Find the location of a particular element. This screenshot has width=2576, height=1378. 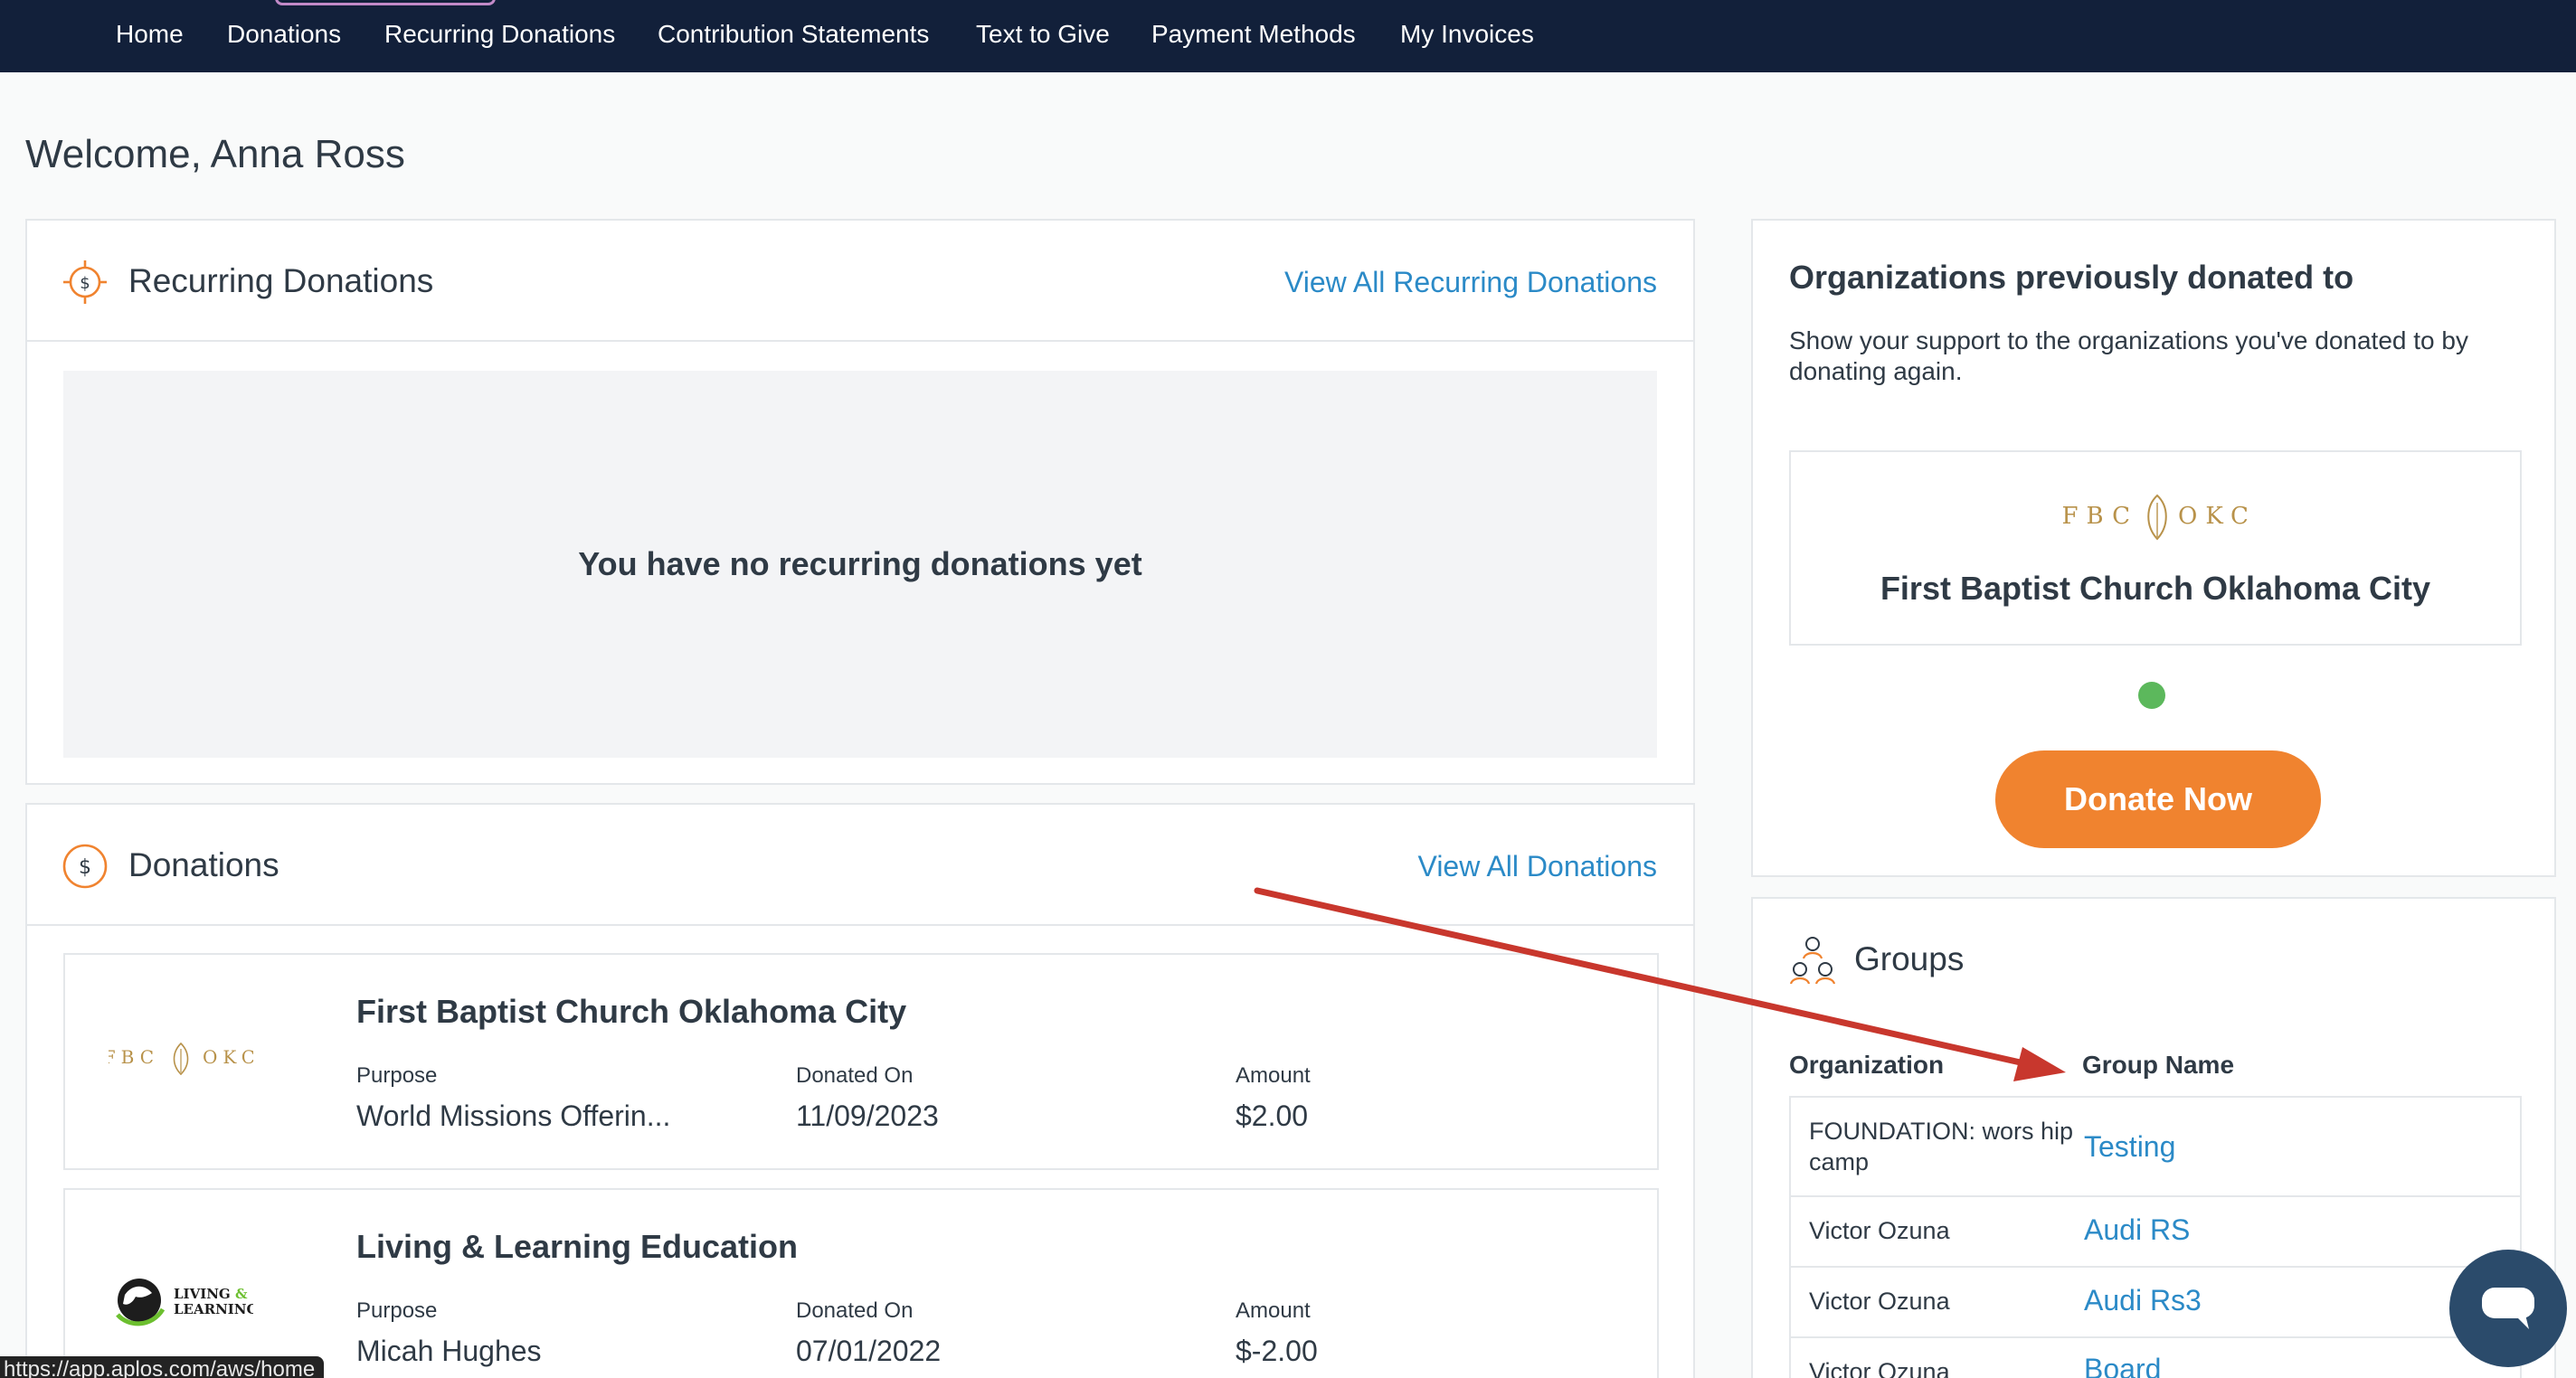

amount-value: $2.00 is located at coordinates (1273, 1116).